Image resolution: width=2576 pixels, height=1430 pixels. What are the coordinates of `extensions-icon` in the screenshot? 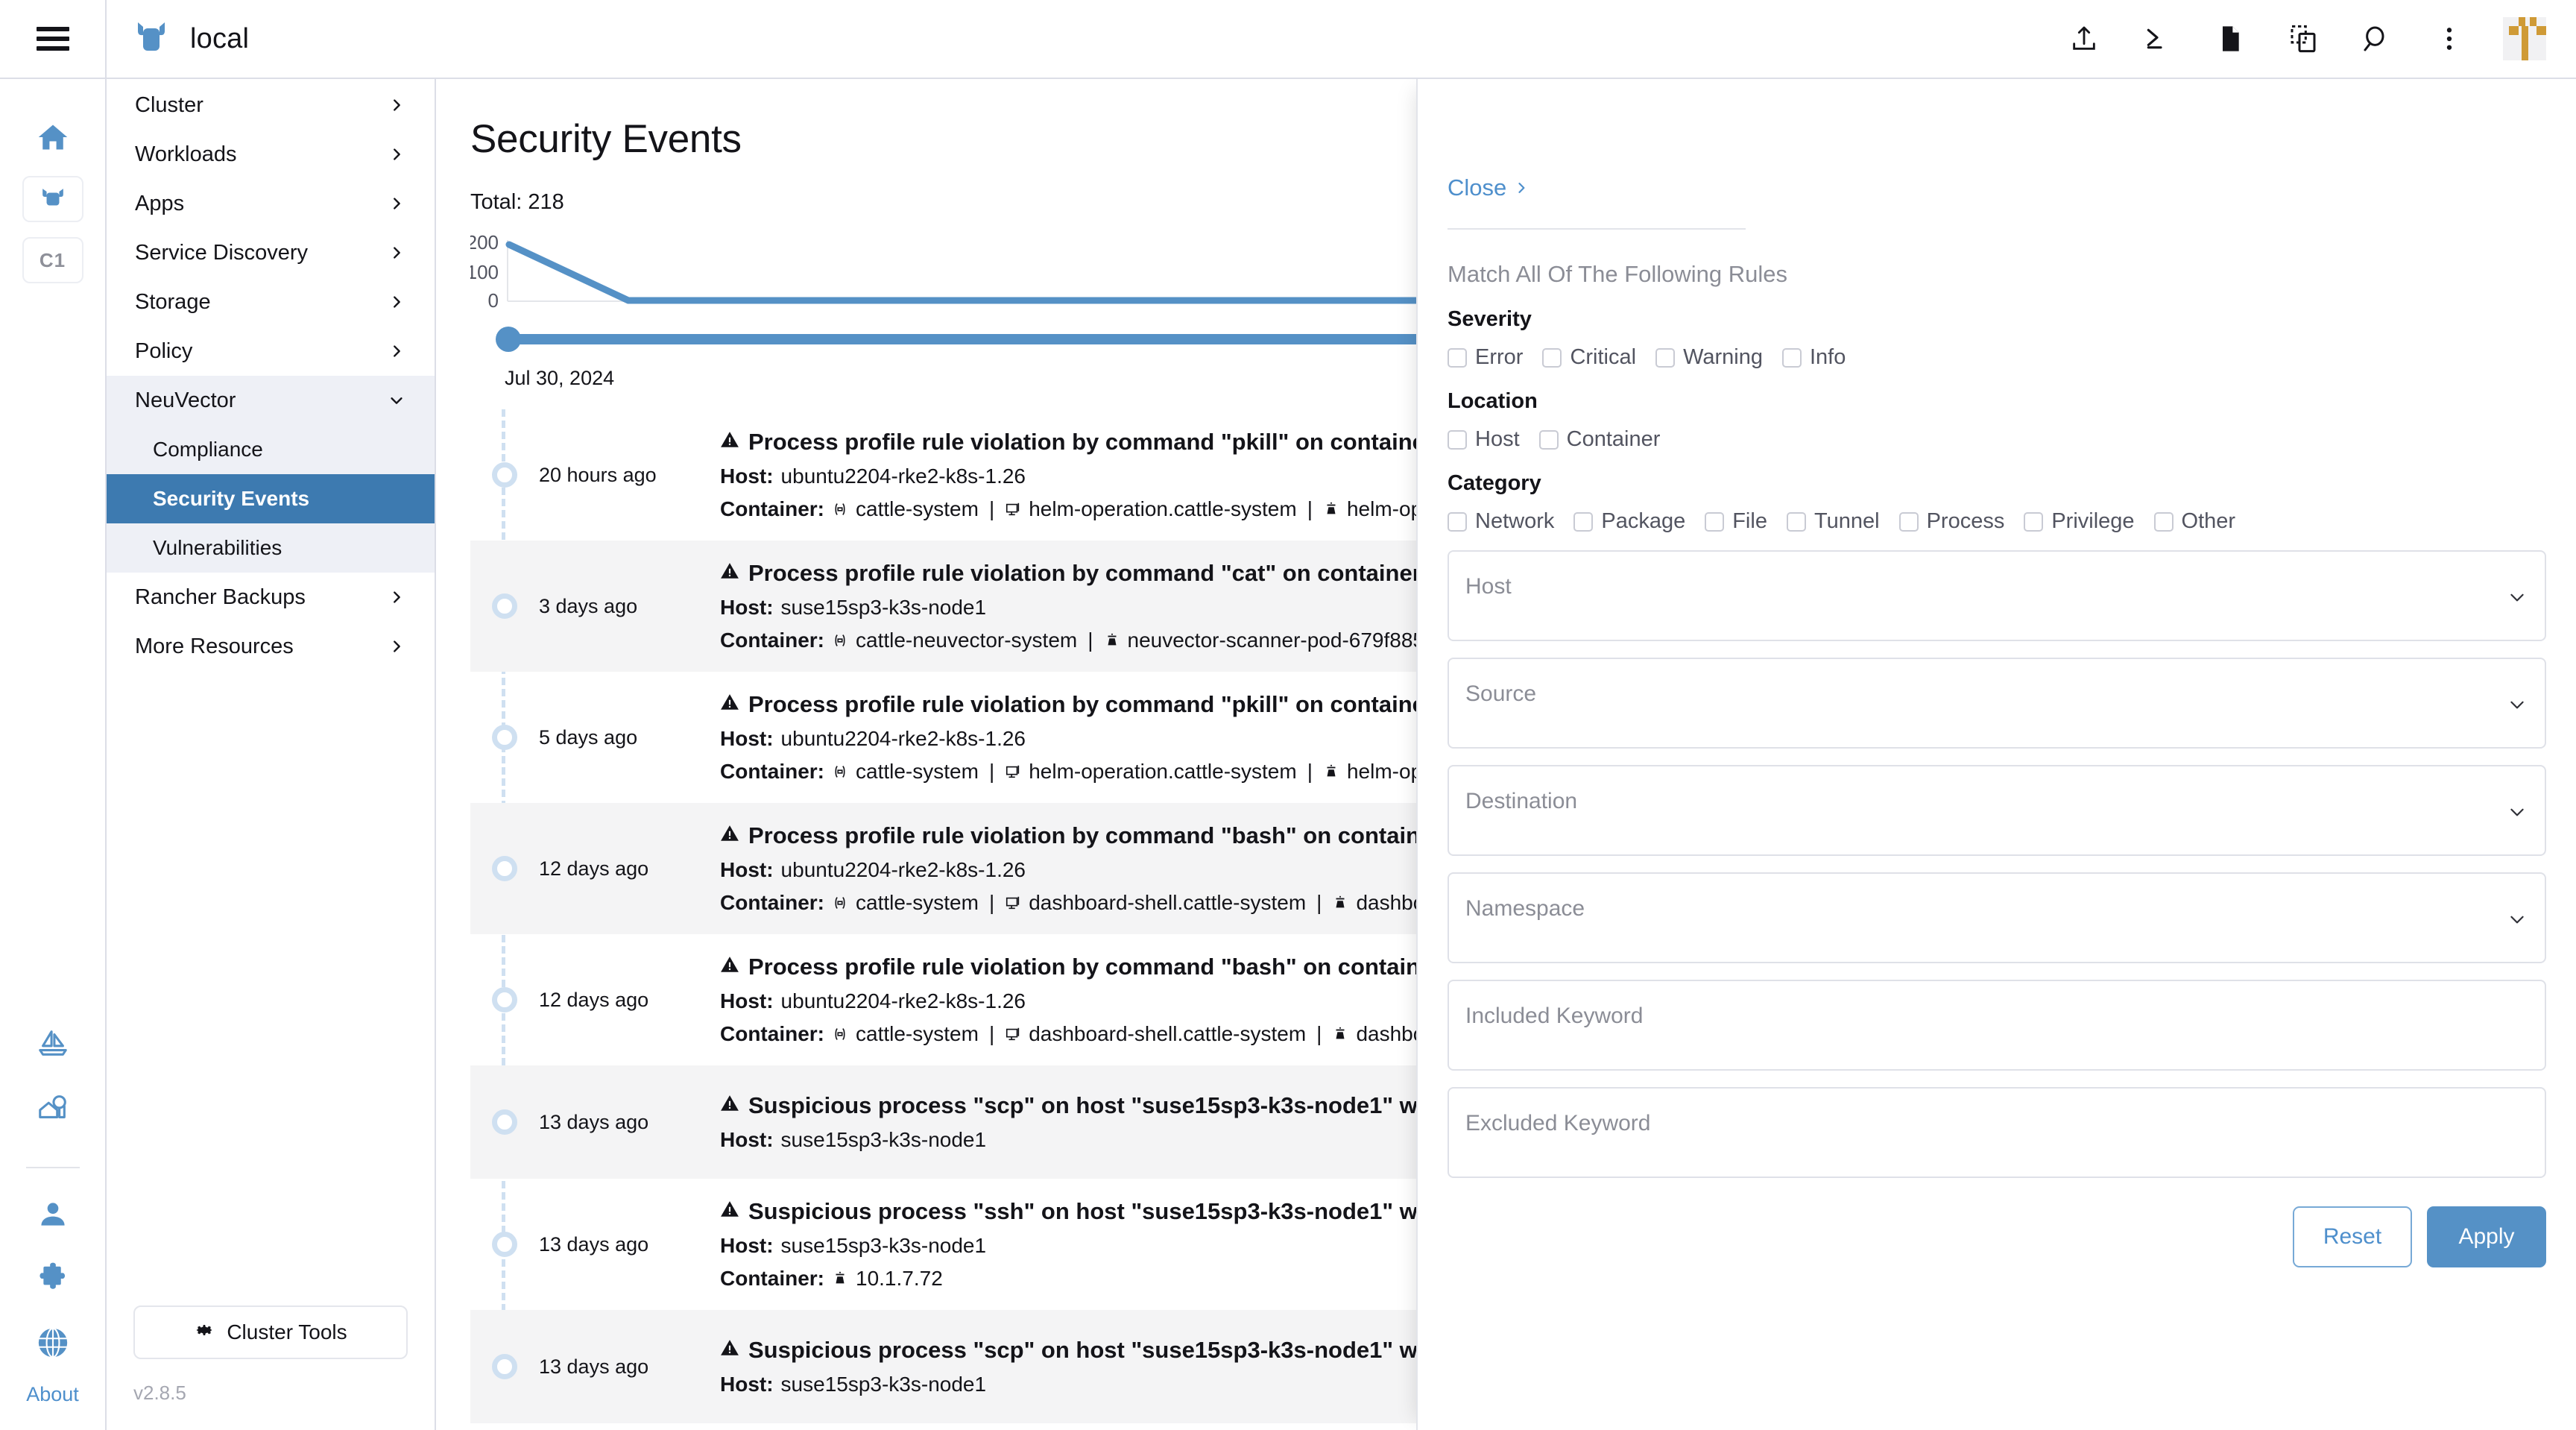 It's located at (53, 1279).